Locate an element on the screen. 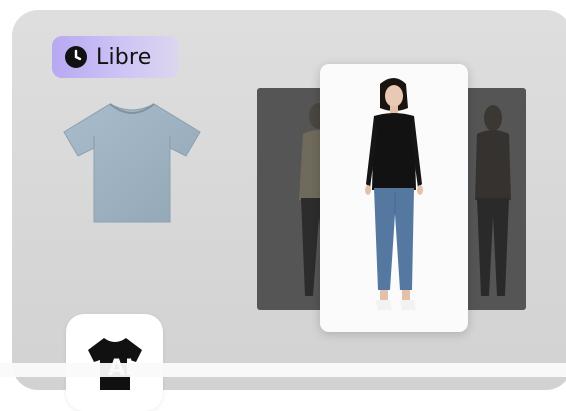 This screenshot has height=411, width=566. model-figure is located at coordinates (394, 194).